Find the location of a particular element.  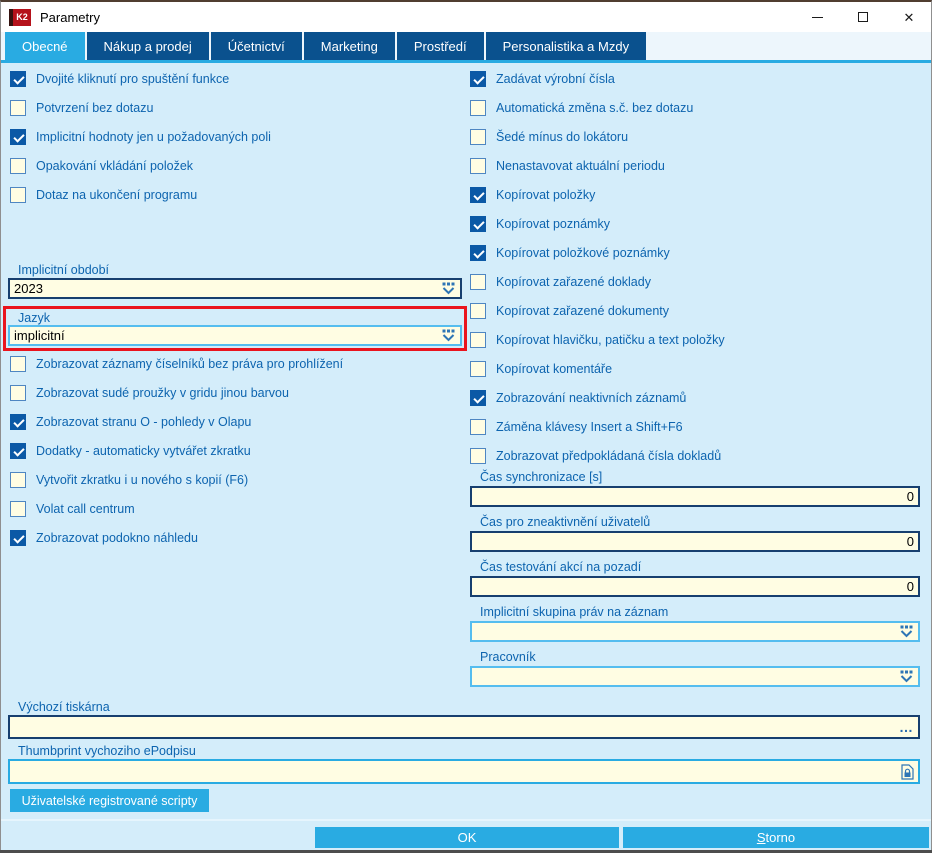

certificate-lock-icon is located at coordinates (907, 771).